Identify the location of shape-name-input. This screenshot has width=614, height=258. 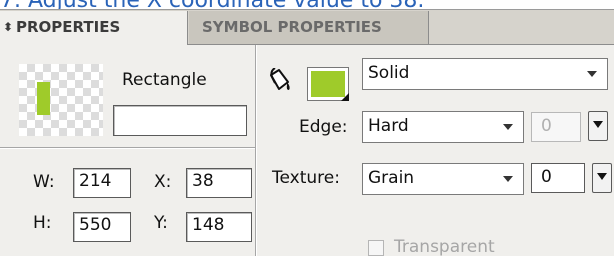
(180, 120).